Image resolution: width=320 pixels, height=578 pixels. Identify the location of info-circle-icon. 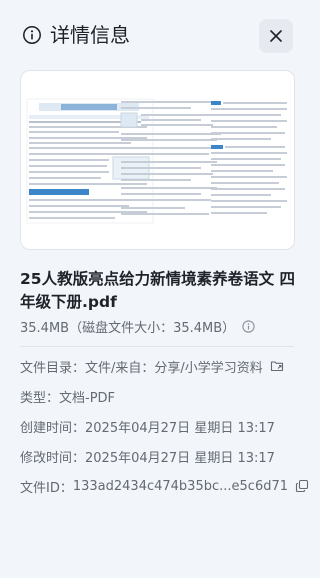
(248, 326).